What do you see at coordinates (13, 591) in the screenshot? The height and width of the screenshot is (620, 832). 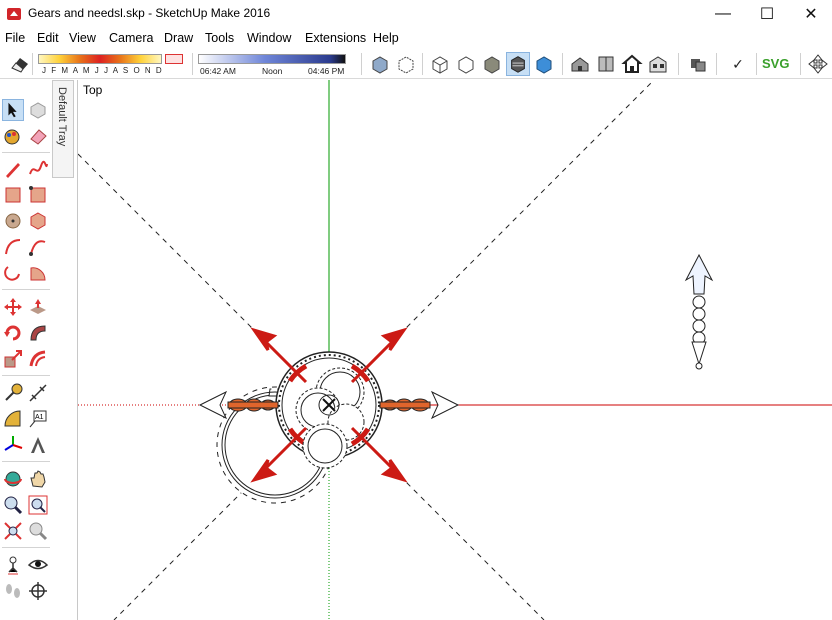 I see `walk-footprints-icon` at bounding box center [13, 591].